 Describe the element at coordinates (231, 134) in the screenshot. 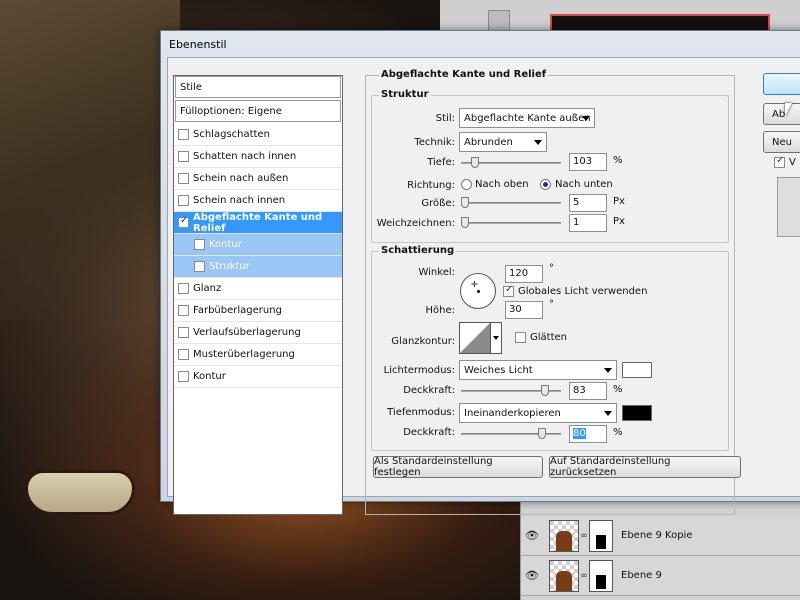

I see `style-item-label: Schlagschatten` at that location.